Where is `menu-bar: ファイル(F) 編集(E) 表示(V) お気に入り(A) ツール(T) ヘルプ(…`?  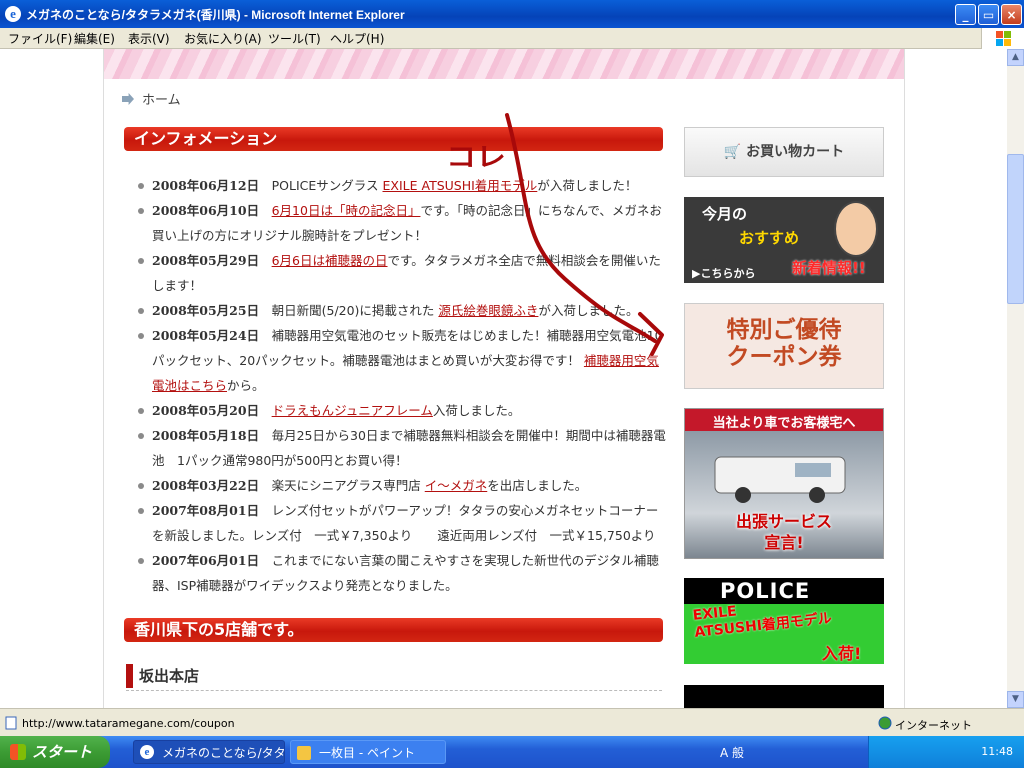
menu-bar: ファイル(F) 編集(E) 表示(V) お気に入り(A) ツール(T) ヘルプ(… is located at coordinates (512, 38).